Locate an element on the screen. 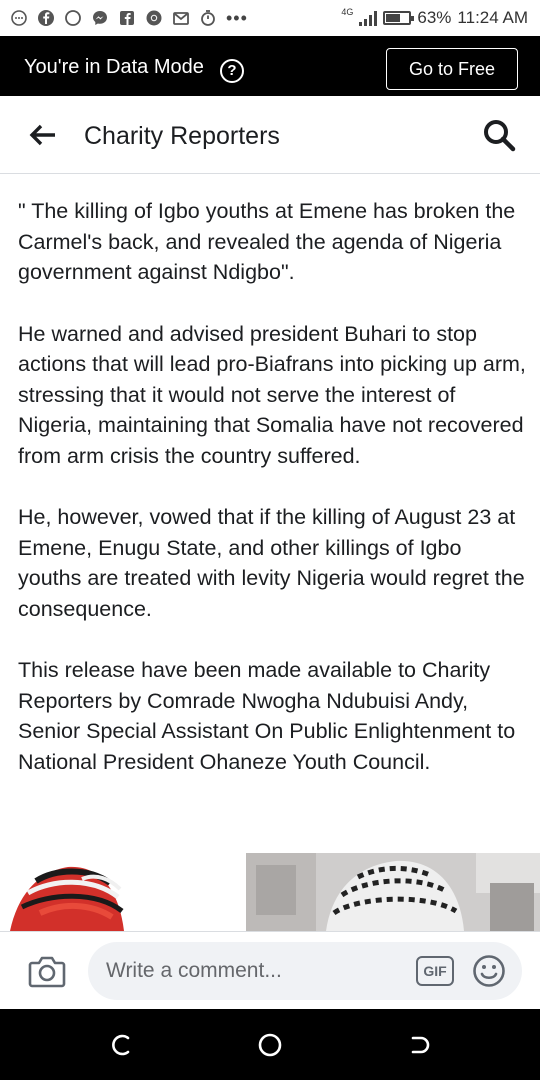  system-nav-bar is located at coordinates (270, 1044).